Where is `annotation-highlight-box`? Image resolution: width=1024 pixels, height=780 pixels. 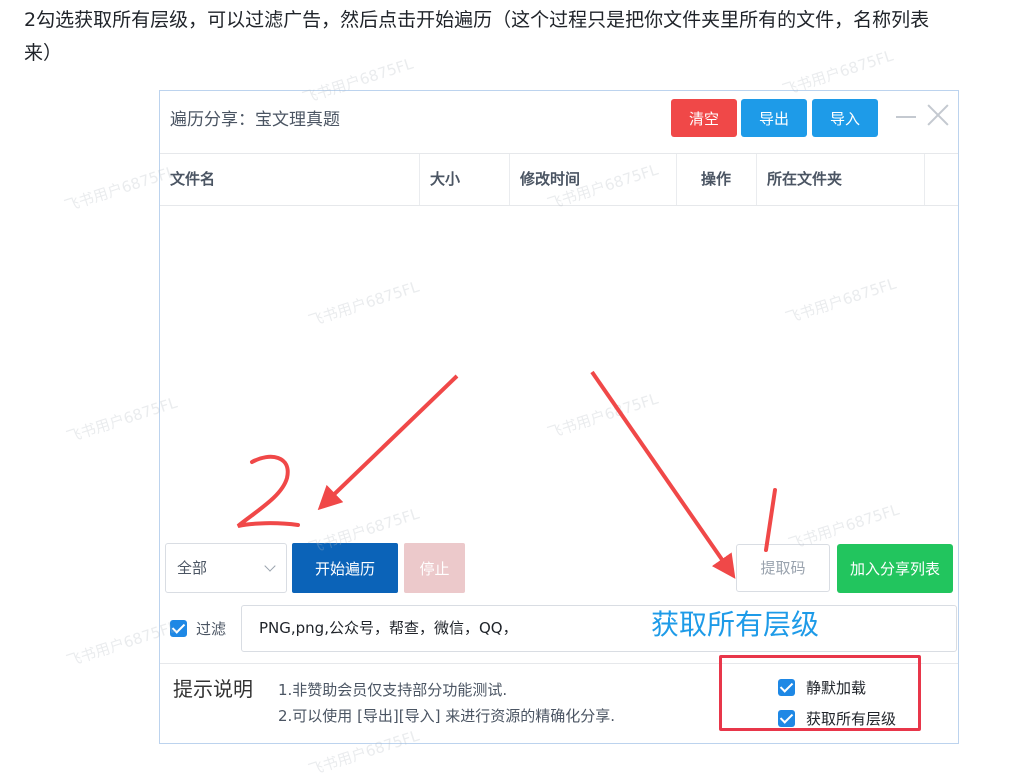
annotation-highlight-box is located at coordinates (820, 693).